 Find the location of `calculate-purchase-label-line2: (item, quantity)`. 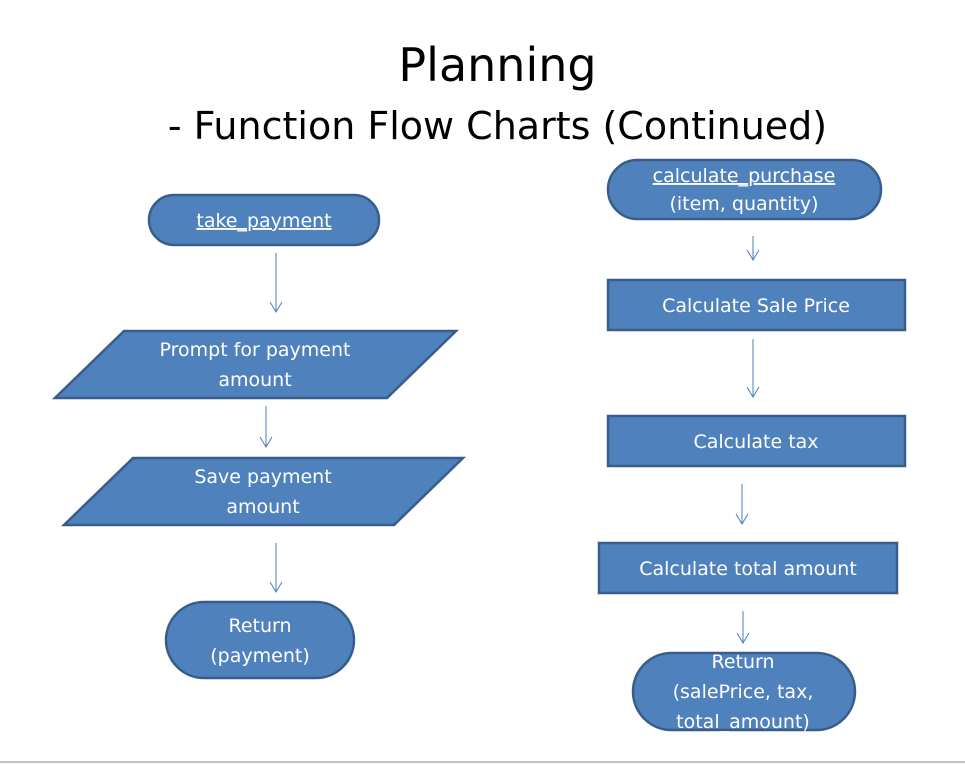

calculate-purchase-label-line2: (item, quantity) is located at coordinates (743, 204).